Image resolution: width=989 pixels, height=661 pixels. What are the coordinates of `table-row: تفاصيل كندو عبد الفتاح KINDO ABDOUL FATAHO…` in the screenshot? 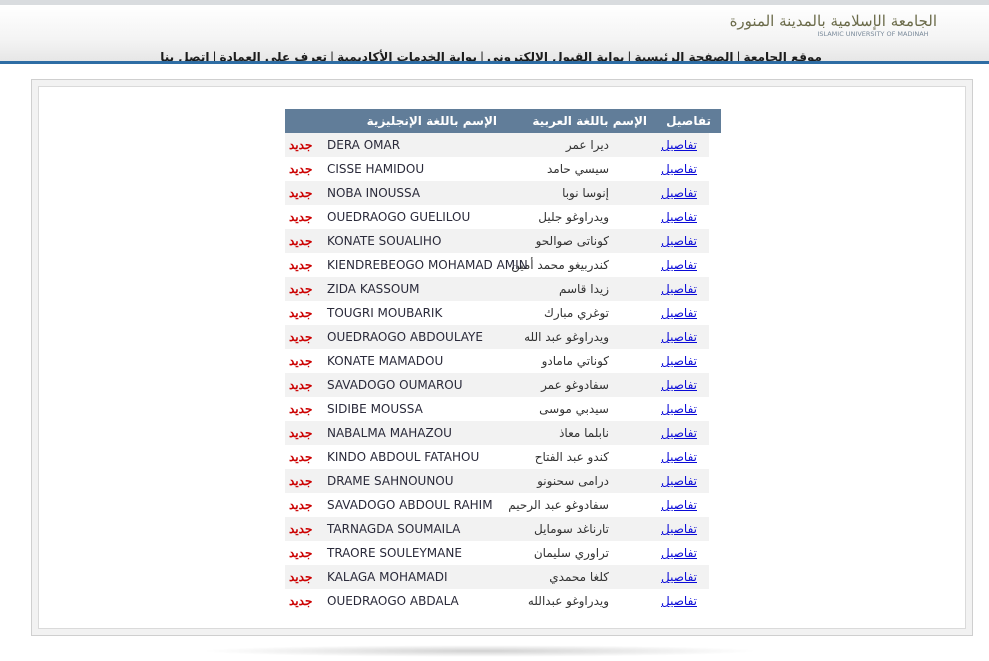 It's located at (497, 457).